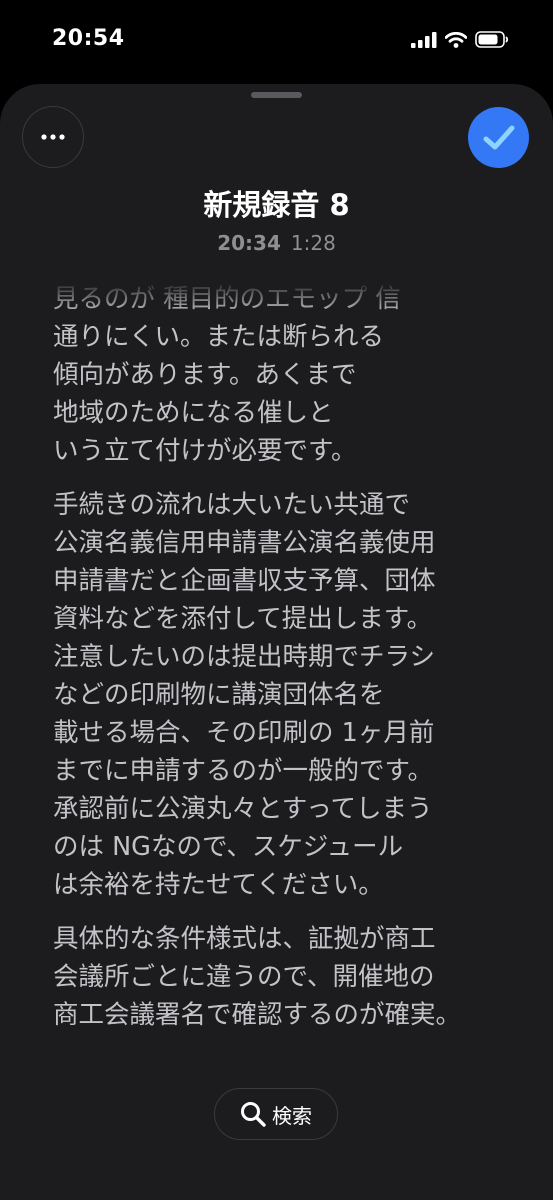 The width and height of the screenshot is (553, 1200). Describe the element at coordinates (249, 243) in the screenshot. I see `recording-time: 20:34` at that location.